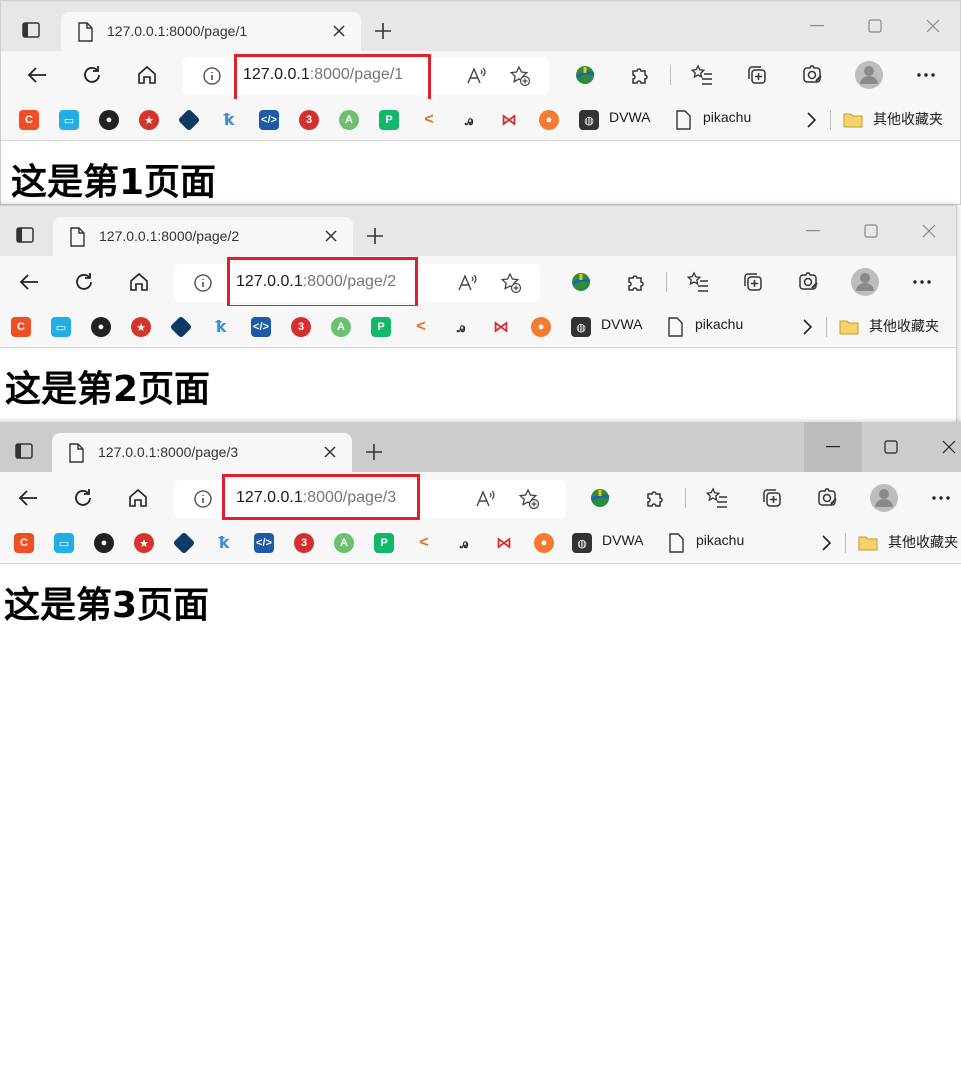 This screenshot has width=961, height=1080. I want to click on tab-page-1: 127.0.0.1:8000/page/1, so click(211, 32).